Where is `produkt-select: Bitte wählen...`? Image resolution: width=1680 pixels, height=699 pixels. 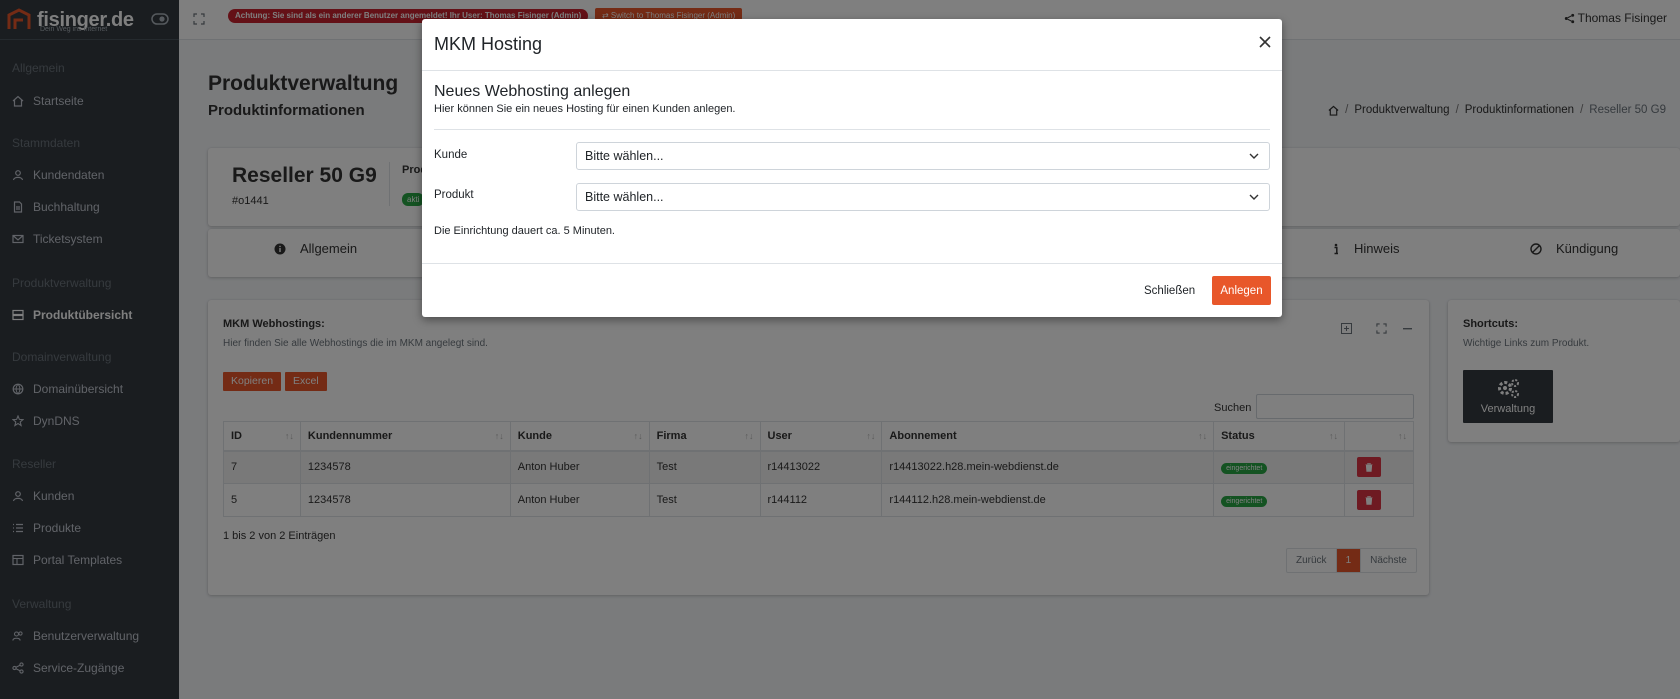 produkt-select: Bitte wählen... is located at coordinates (923, 197).